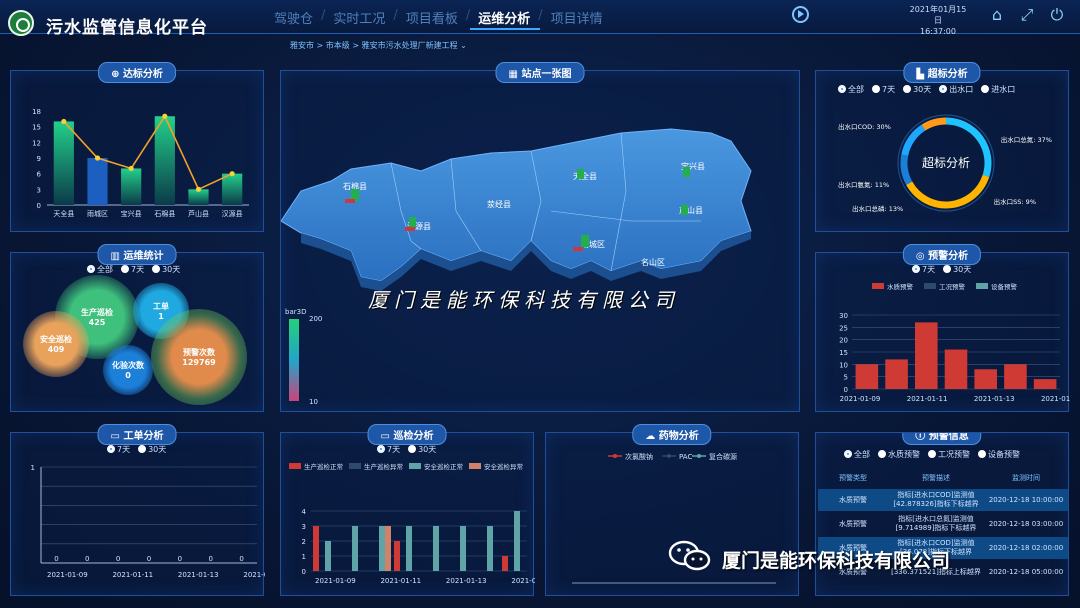 Image resolution: width=1080 pixels, height=608 pixels. I want to click on fullscreen-icon: ⤢, so click(1027, 15).